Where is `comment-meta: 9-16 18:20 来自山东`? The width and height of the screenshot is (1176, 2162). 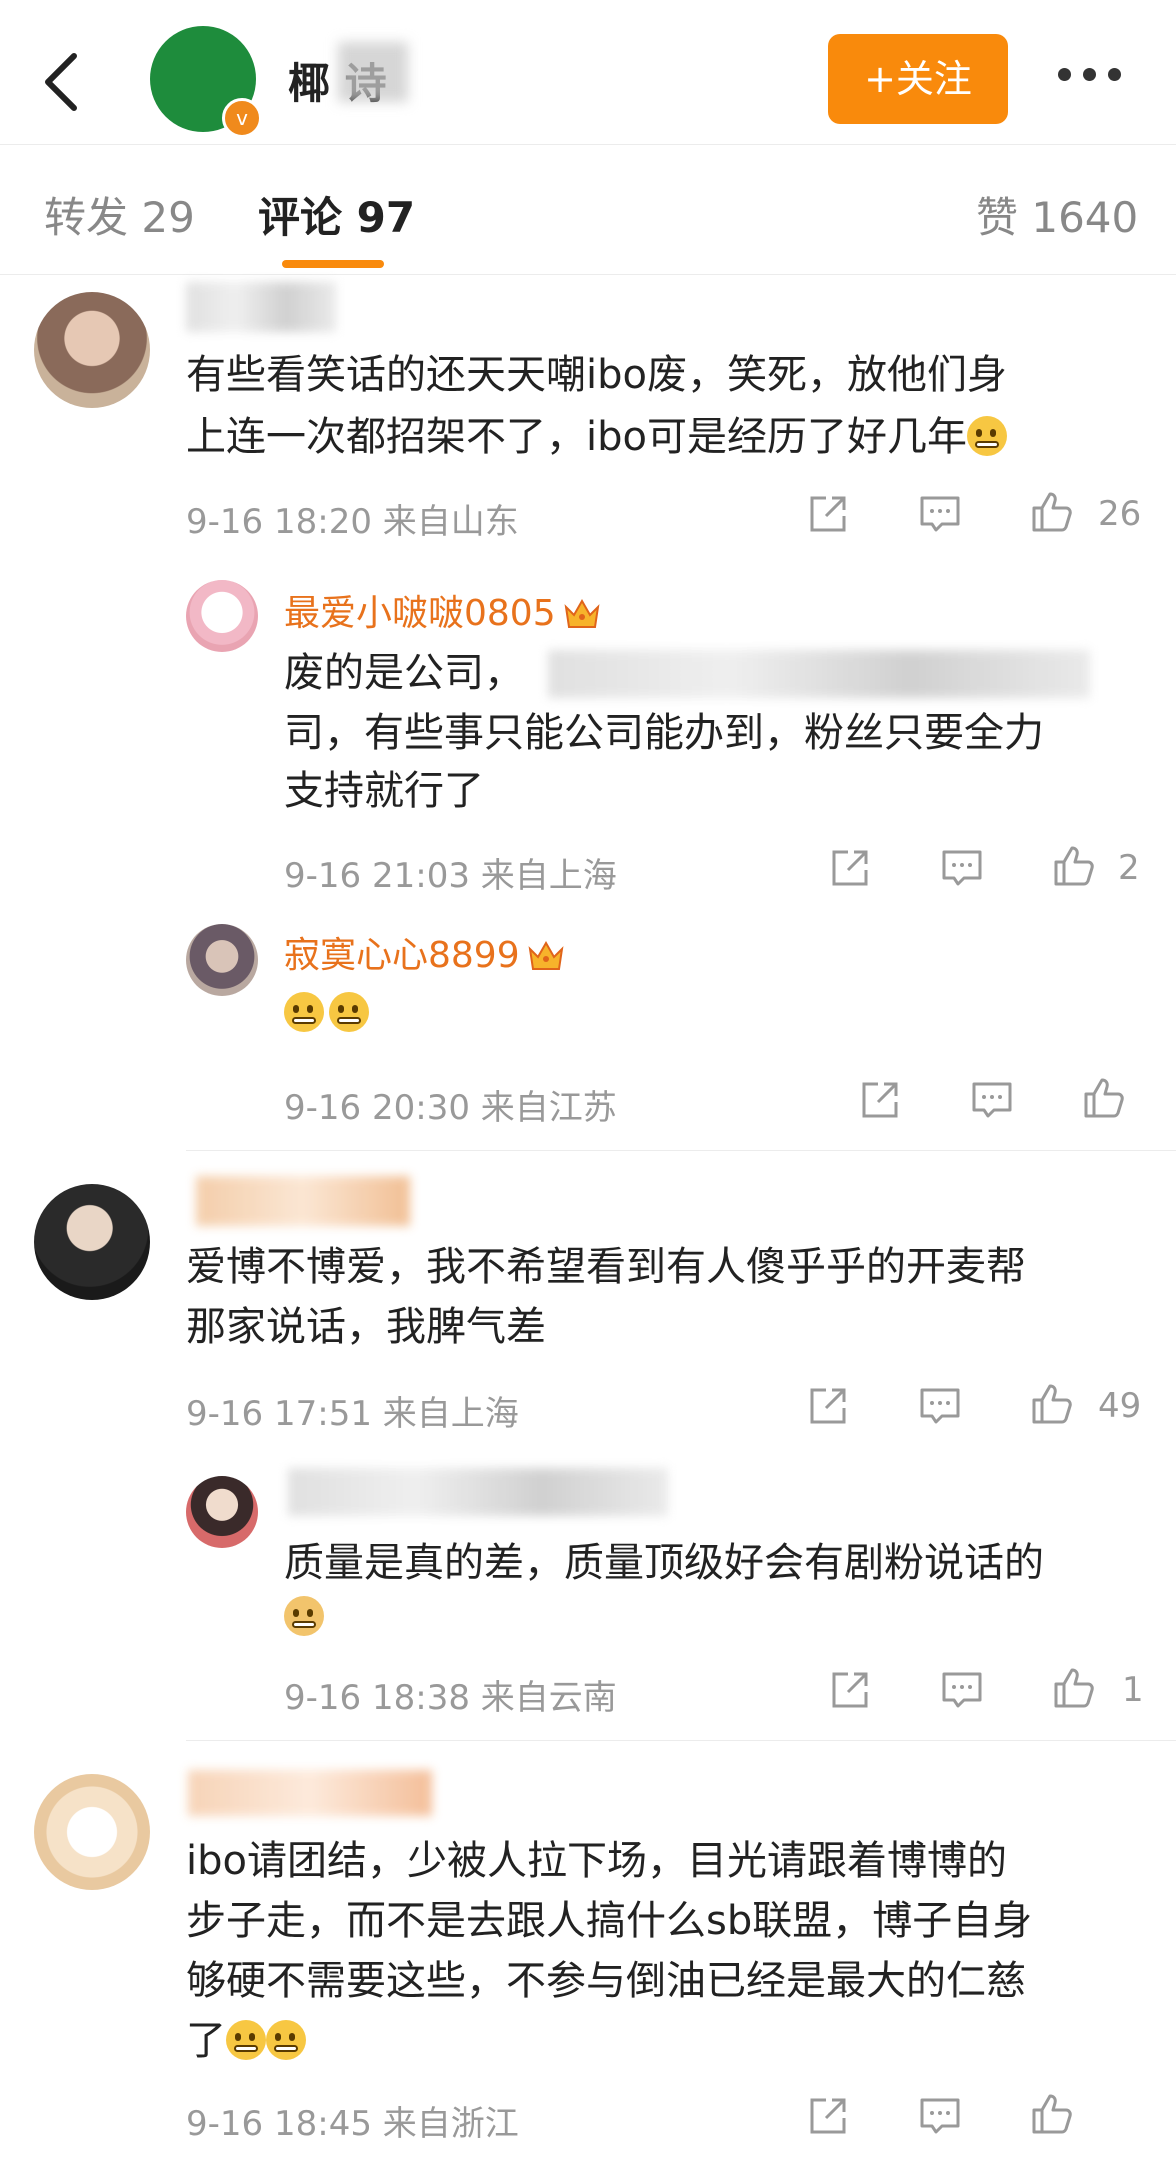
comment-meta: 9-16 18:20 来自山东 is located at coordinates (352, 522).